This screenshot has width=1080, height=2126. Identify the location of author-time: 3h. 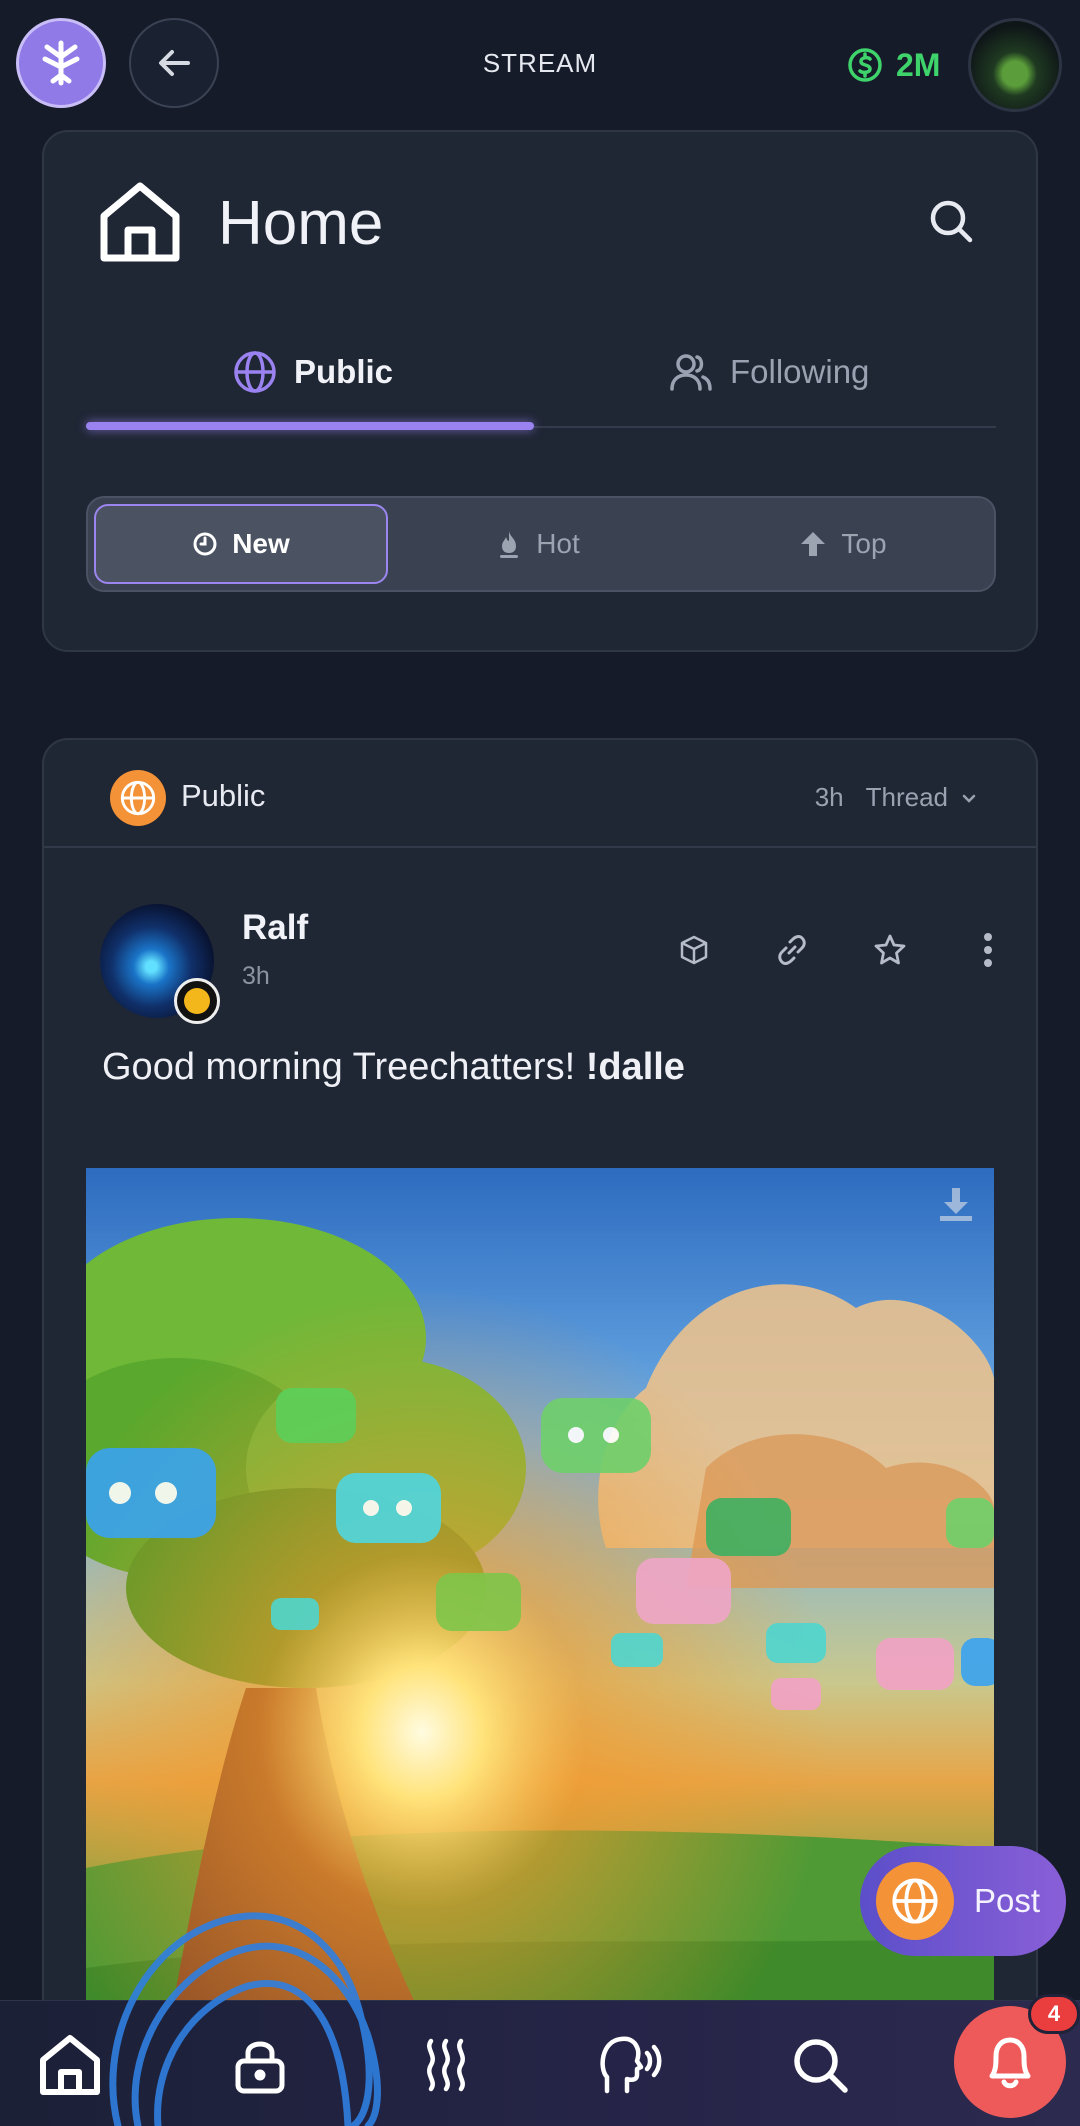
(256, 976).